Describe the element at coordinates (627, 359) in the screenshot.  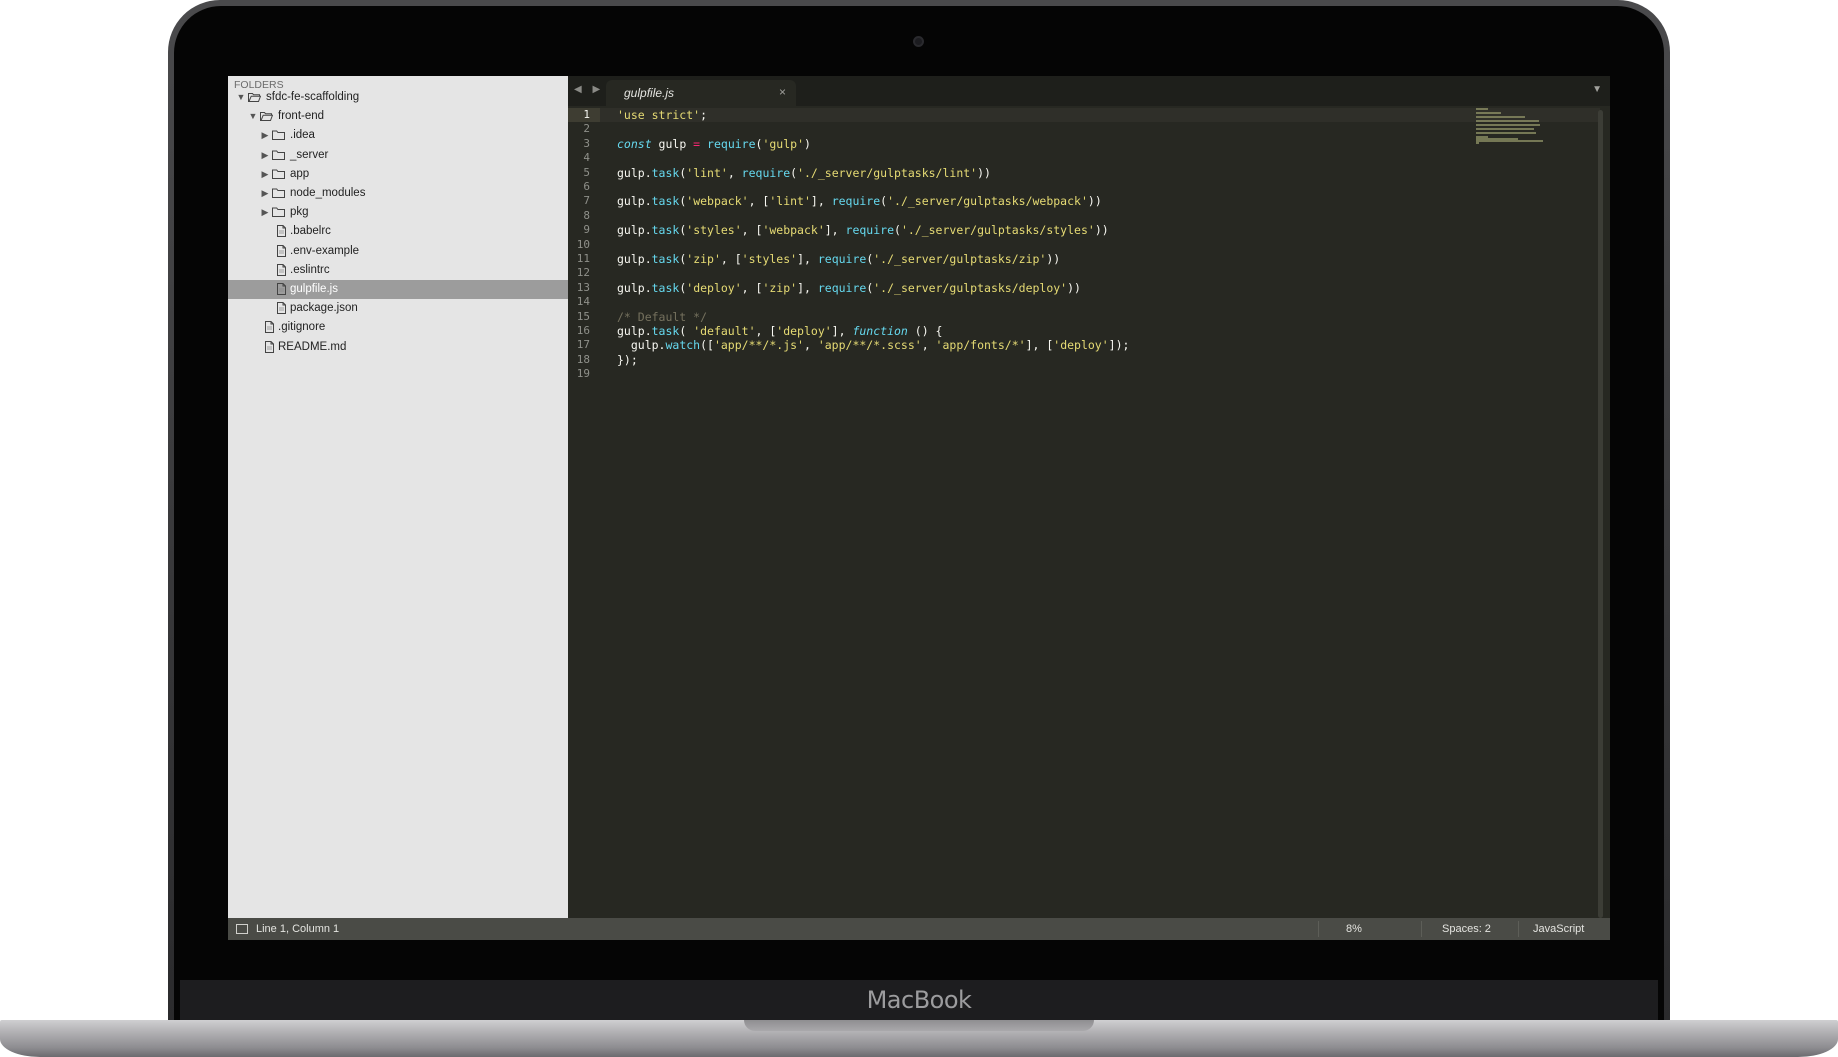
I see `code-line: });` at that location.